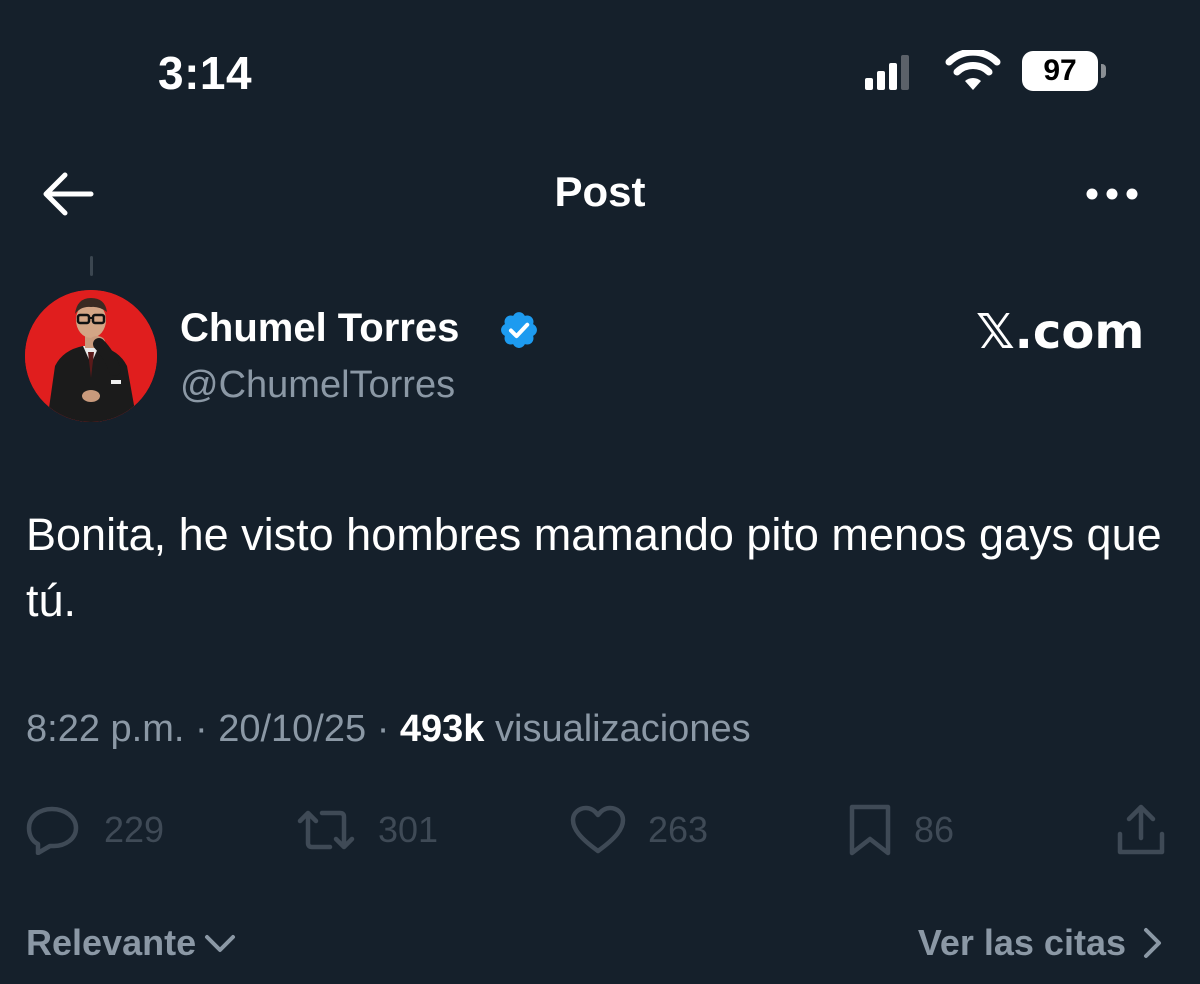  I want to click on verified-icon, so click(519, 330).